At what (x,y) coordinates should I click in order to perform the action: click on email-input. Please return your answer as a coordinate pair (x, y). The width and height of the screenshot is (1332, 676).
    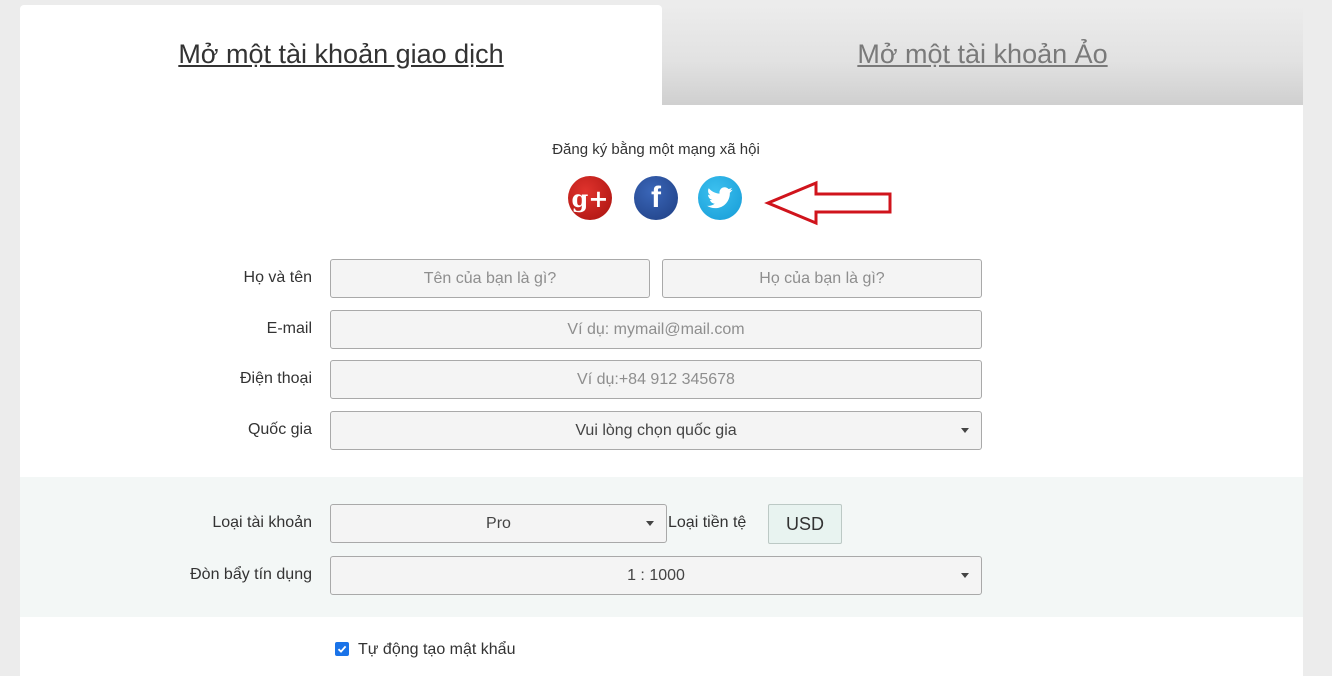
    Looking at the image, I should click on (656, 329).